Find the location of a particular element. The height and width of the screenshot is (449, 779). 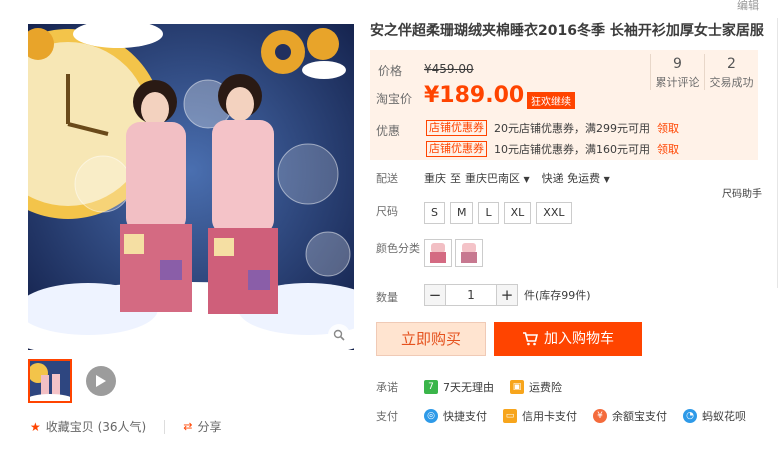

promise-text: 运费险 is located at coordinates (545, 387).